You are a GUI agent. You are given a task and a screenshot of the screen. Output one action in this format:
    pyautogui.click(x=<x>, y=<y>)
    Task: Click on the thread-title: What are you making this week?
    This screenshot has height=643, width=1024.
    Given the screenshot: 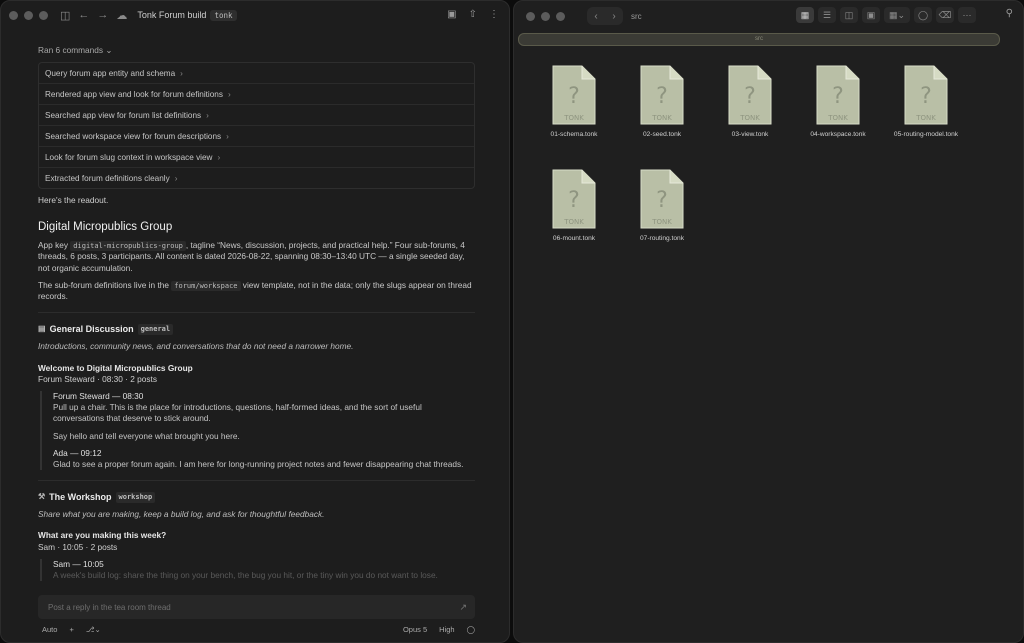 What is the action you would take?
    pyautogui.click(x=102, y=535)
    